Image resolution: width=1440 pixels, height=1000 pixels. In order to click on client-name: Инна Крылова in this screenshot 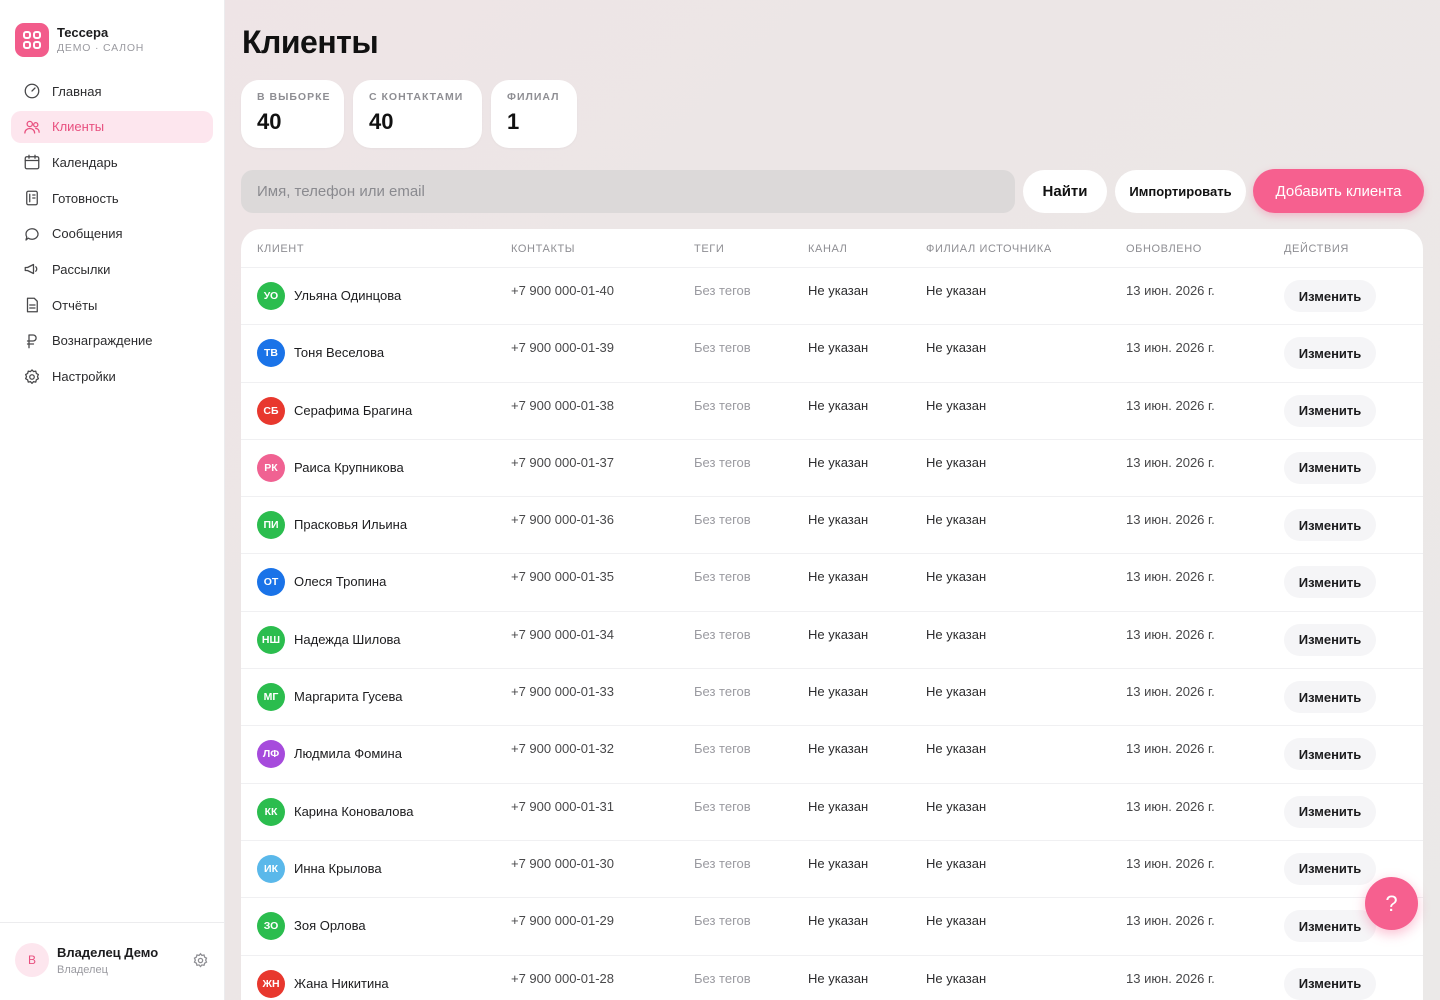, I will do `click(338, 868)`.